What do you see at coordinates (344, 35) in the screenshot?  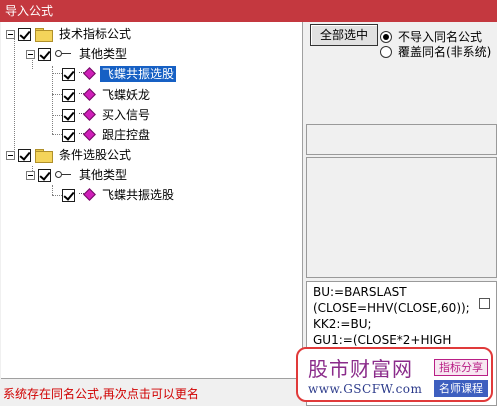 I see `select-all-button: 全部选中` at bounding box center [344, 35].